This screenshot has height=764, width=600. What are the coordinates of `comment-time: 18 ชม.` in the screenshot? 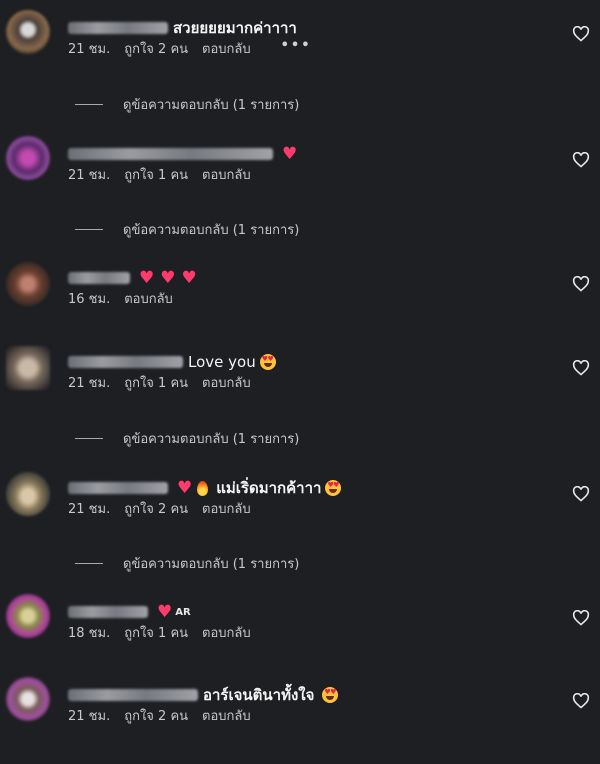 It's located at (89, 633).